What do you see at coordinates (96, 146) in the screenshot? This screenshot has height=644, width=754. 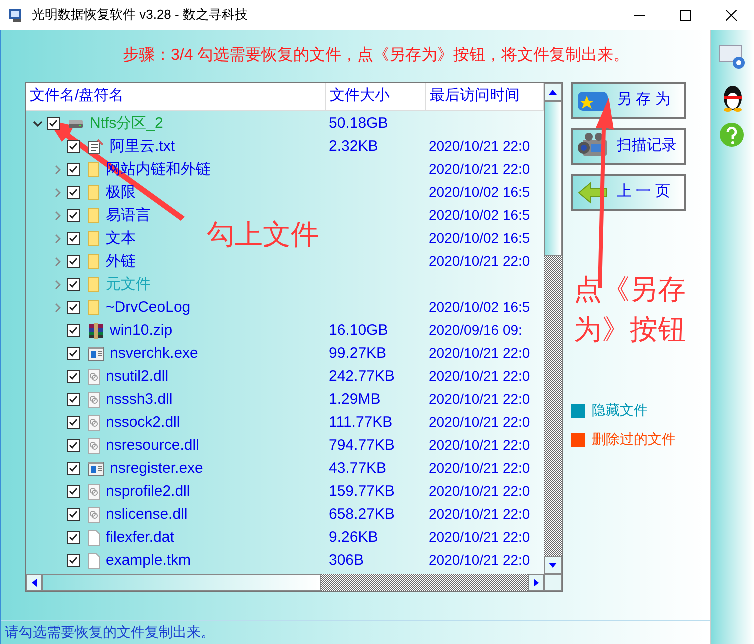 I see `text-file-icon` at bounding box center [96, 146].